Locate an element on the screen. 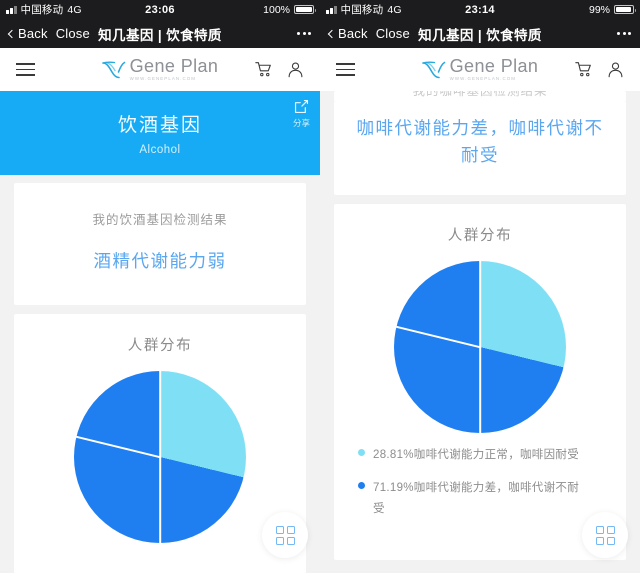  result-value: 咖啡代谢能力差，咖啡代谢不耐受 is located at coordinates (480, 142).